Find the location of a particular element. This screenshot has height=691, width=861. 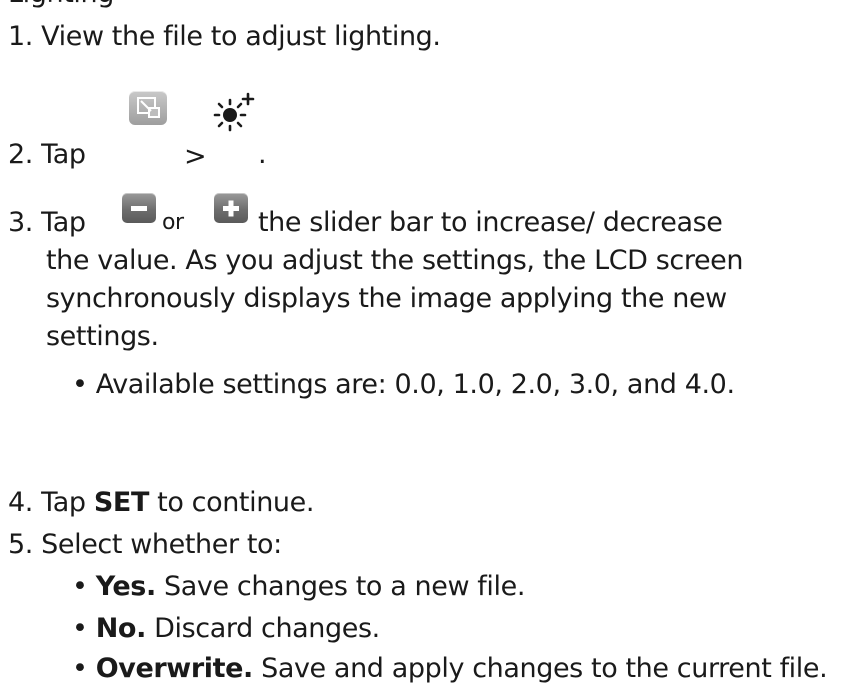

step-5: 5. Select whether to: is located at coordinates (145, 545).